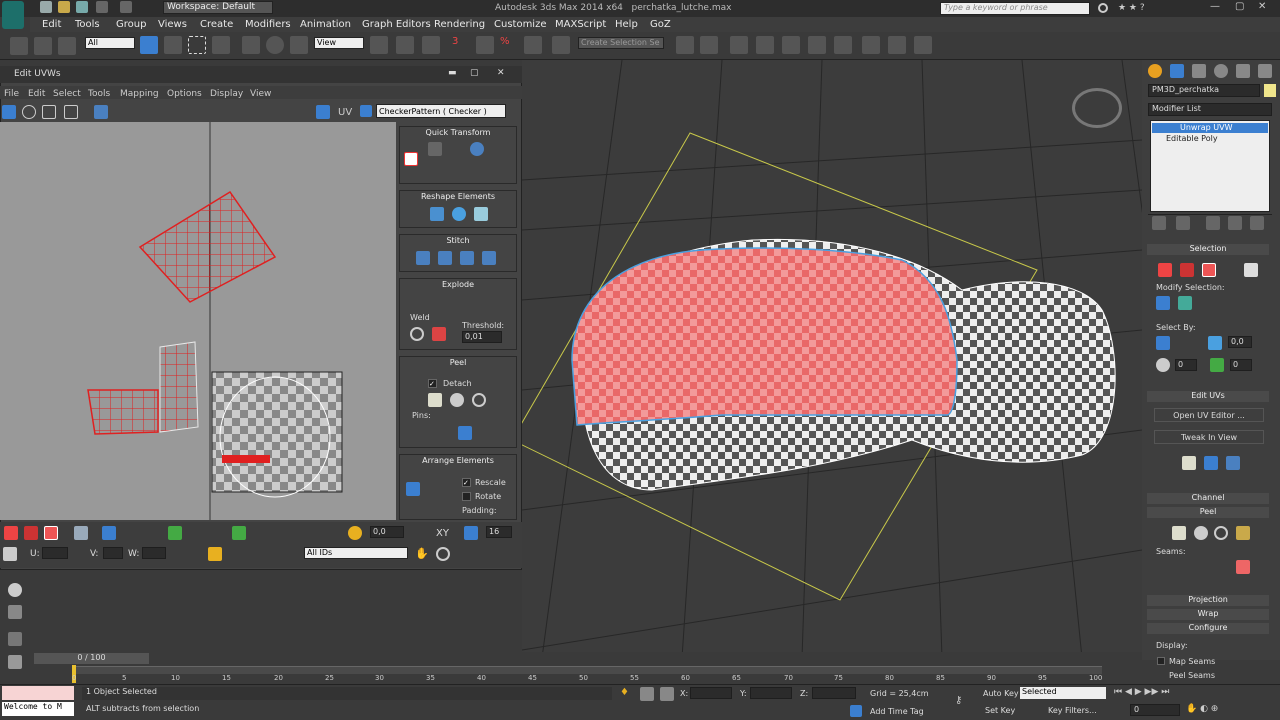  I want to click on sel-element-icon, so click(1251, 270).